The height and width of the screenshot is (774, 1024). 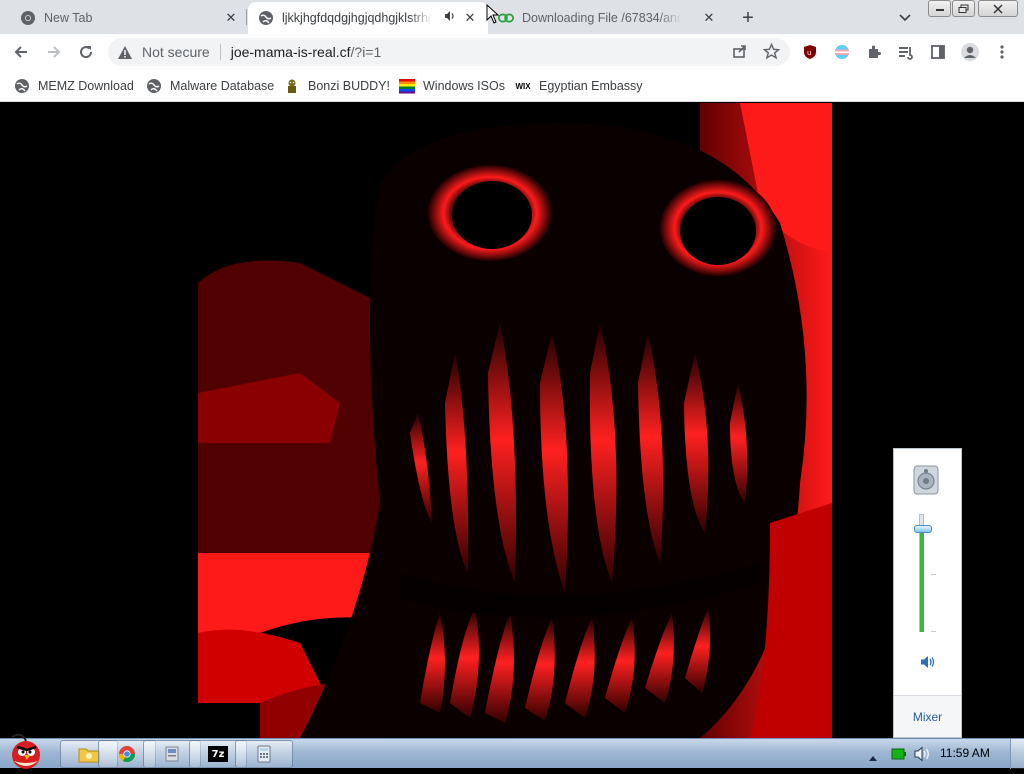 What do you see at coordinates (842, 52) in the screenshot?
I see `extension-stripes-icon` at bounding box center [842, 52].